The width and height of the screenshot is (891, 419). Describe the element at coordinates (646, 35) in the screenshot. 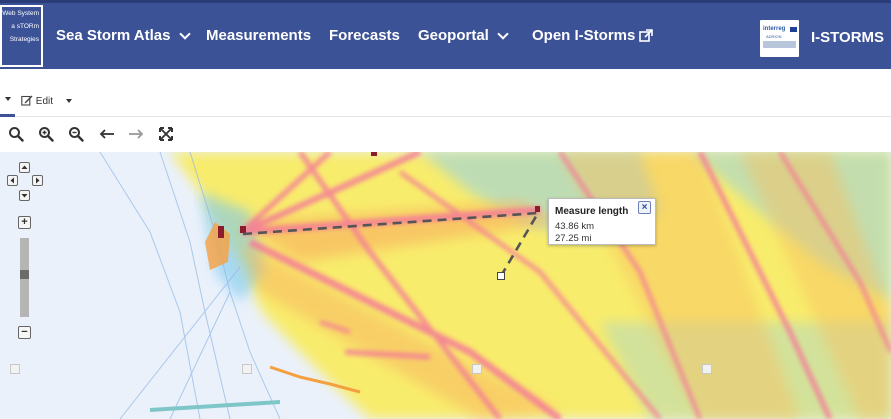

I see `external-link-icon` at that location.